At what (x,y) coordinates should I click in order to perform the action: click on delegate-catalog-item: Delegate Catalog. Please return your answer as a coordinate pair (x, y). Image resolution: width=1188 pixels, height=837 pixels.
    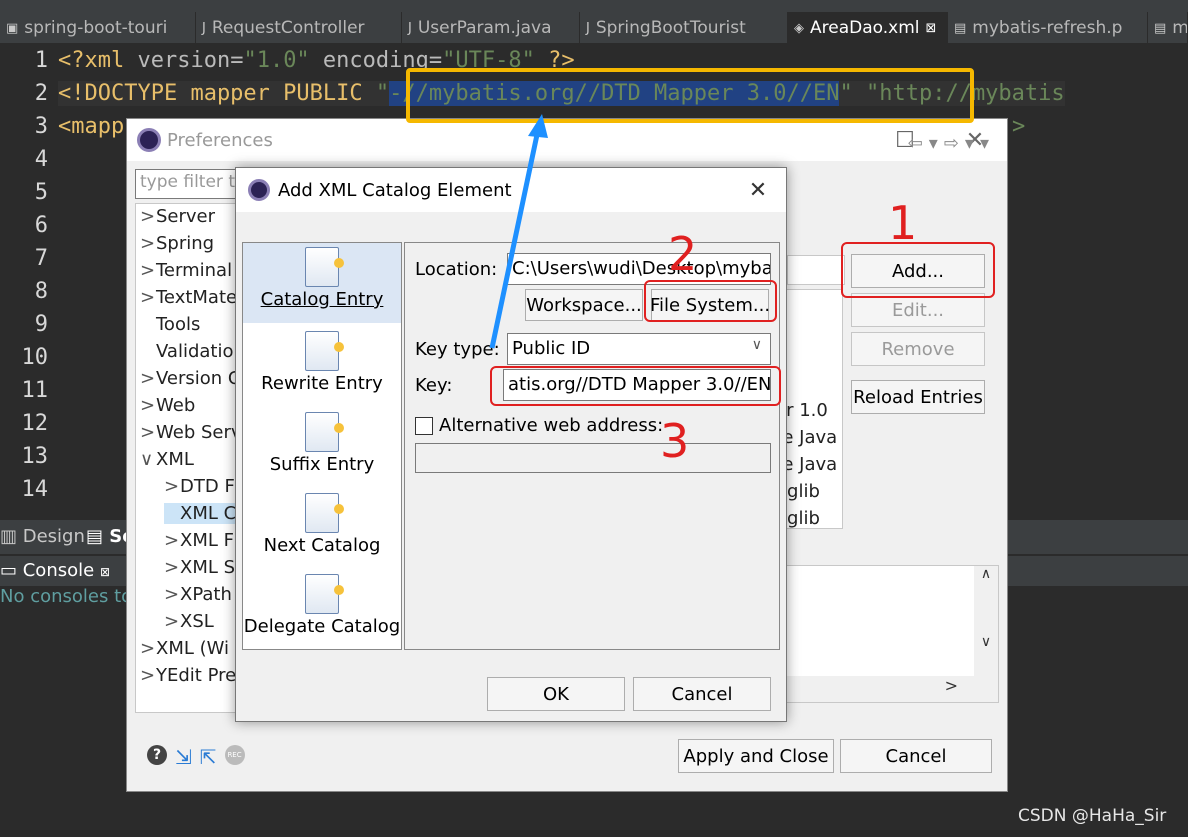
    Looking at the image, I should click on (322, 609).